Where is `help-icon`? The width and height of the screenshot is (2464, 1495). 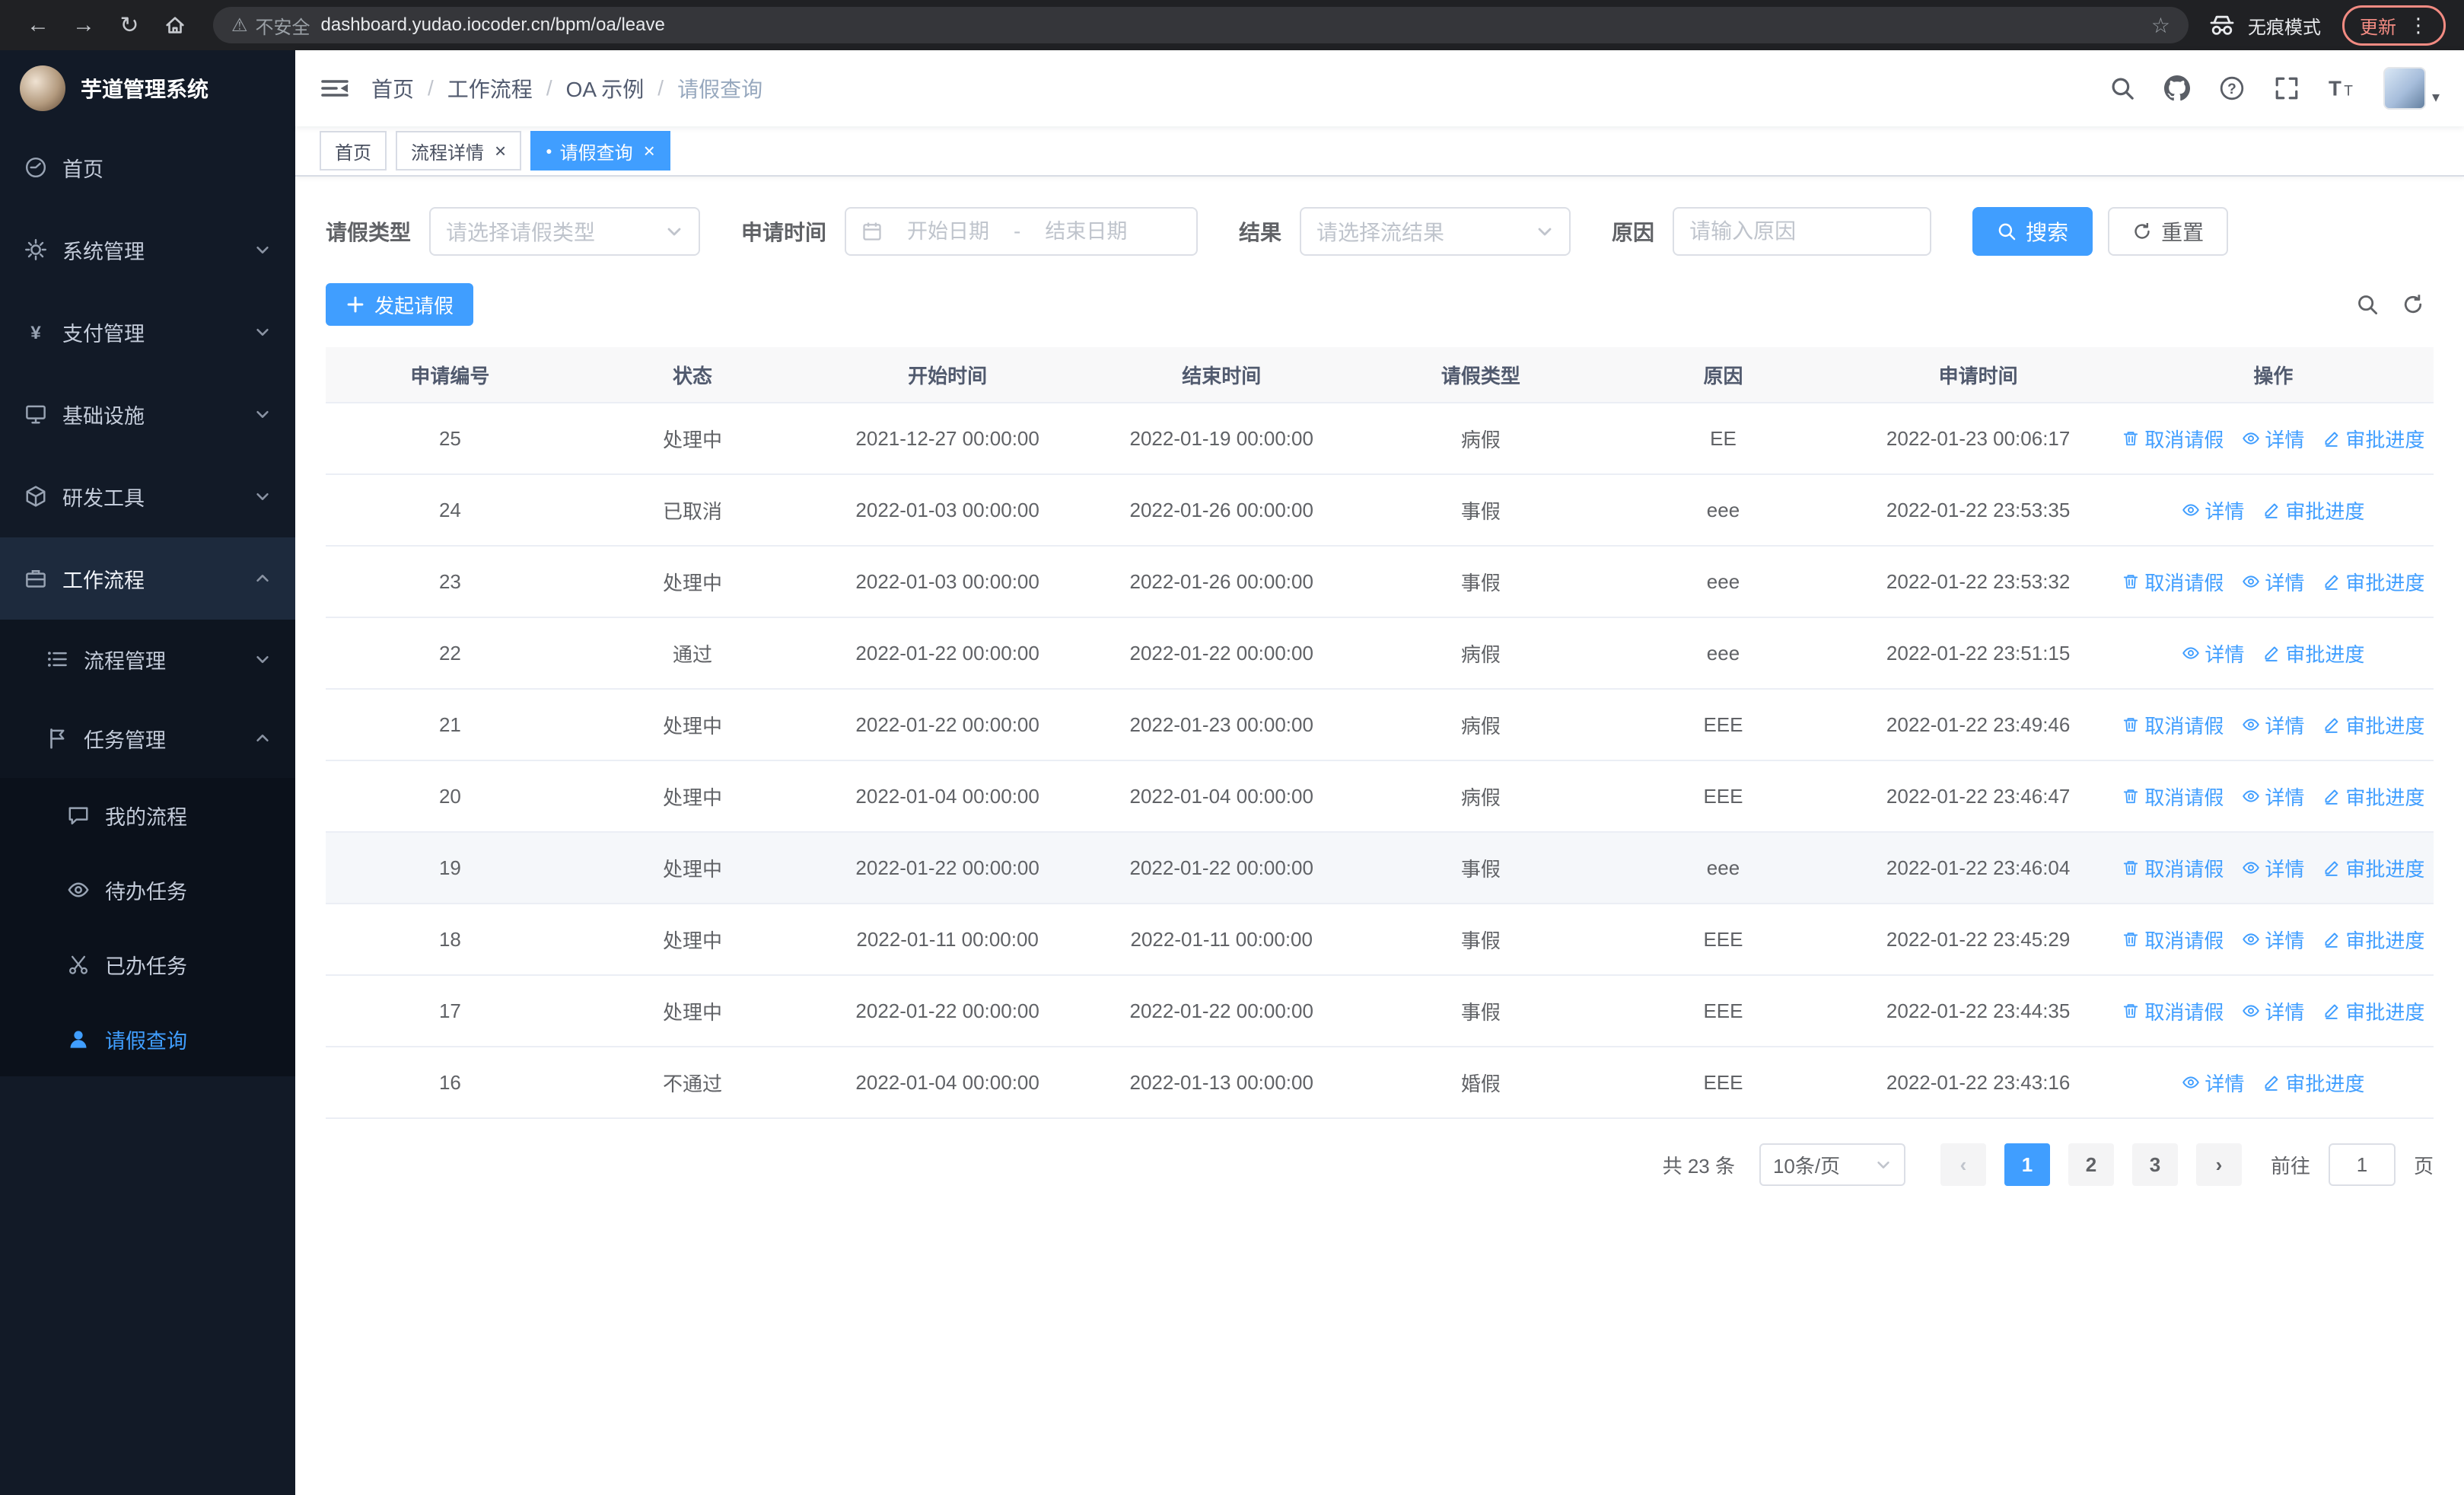 help-icon is located at coordinates (2232, 88).